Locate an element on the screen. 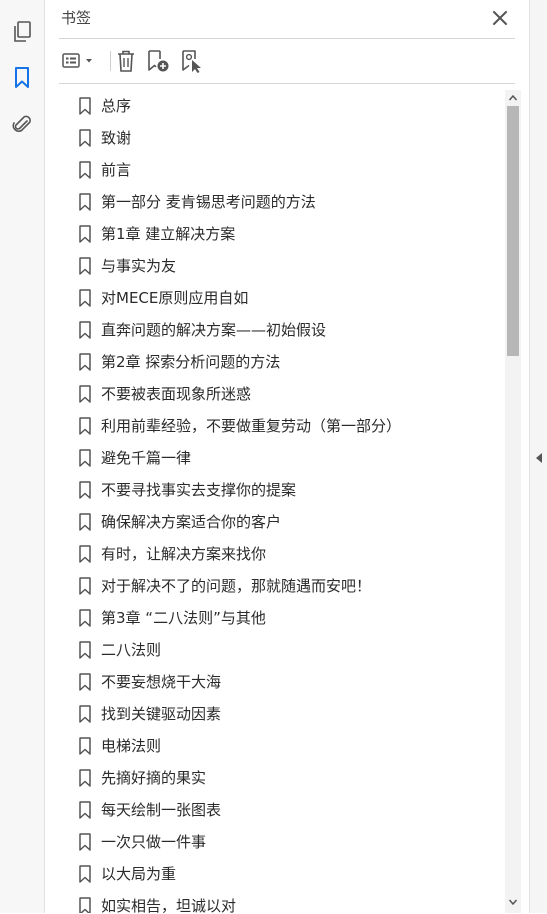  bookmark-item: 第2章 探索分析问题的方法 is located at coordinates (275, 362).